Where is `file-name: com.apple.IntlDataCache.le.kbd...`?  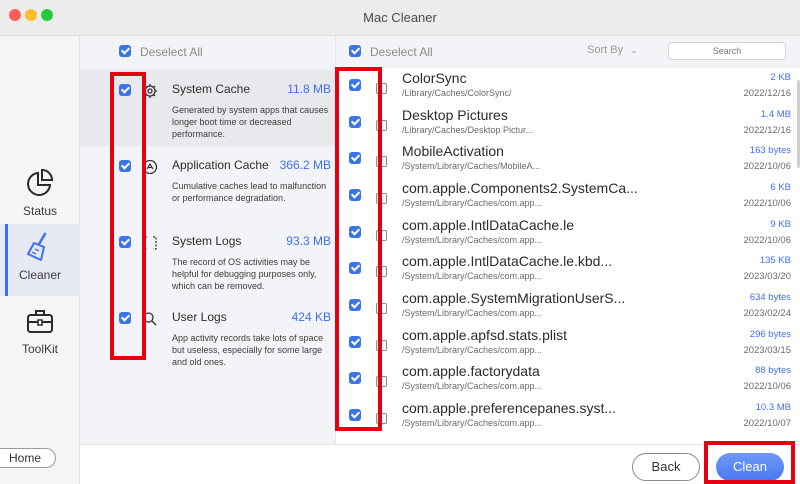 file-name: com.apple.IntlDataCache.le.kbd... is located at coordinates (507, 261).